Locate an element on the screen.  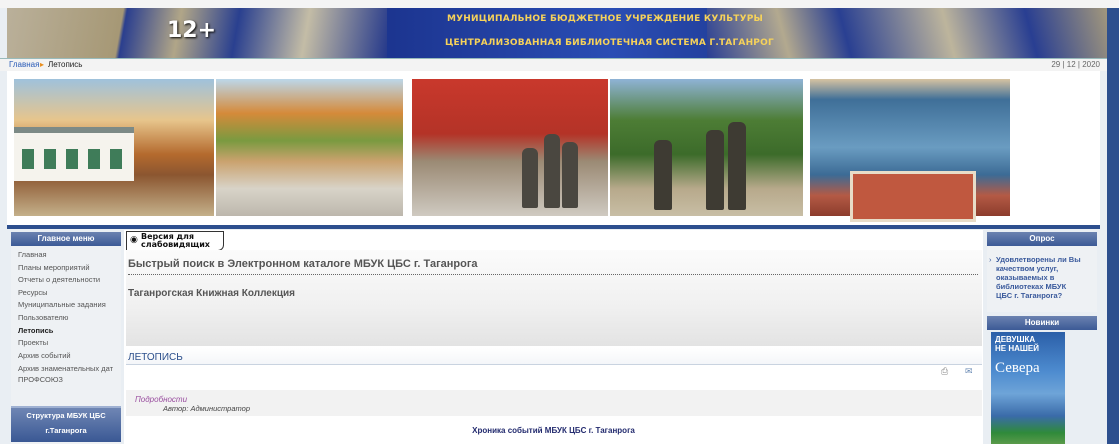
menu-item-event-plans: Планы мероприятий is located at coordinates (66, 268).